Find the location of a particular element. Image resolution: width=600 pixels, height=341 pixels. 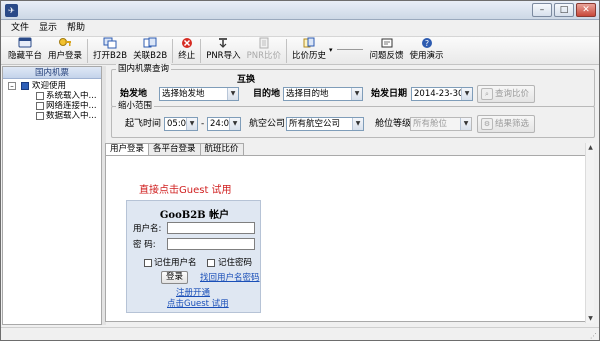

query-compare-label: 查询比价 is located at coordinates (512, 94).